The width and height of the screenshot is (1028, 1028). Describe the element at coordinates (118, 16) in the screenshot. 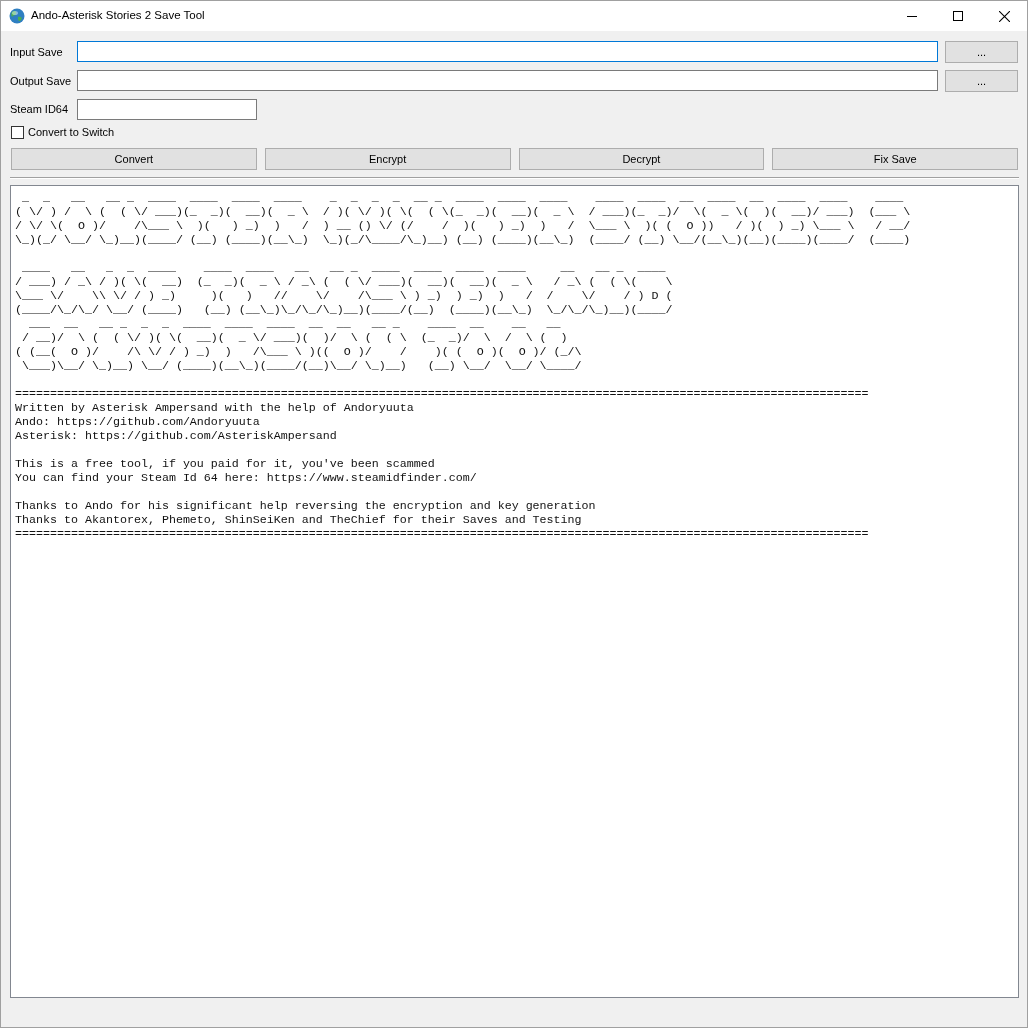

I see `window-title: Ando-Asterisk Stories 2 Save Tool` at that location.